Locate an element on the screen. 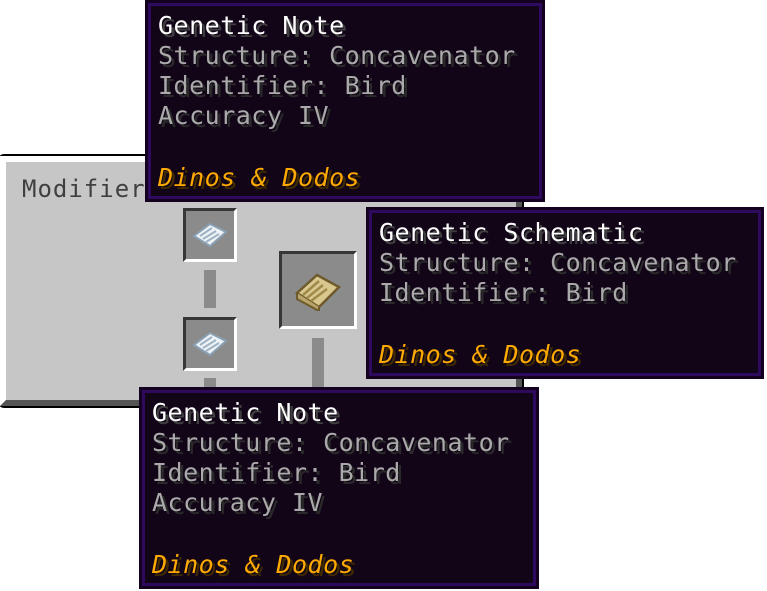 This screenshot has width=767, height=591. tooltip-title: Genetic Schematic is located at coordinates (511, 232).